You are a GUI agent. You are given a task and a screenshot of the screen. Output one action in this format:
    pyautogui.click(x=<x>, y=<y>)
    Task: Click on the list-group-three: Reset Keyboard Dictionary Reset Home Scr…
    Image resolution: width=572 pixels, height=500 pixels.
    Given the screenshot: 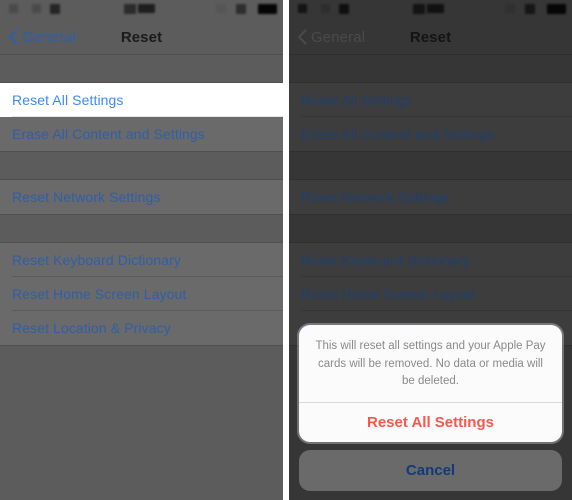 What is the action you would take?
    pyautogui.click(x=141, y=294)
    